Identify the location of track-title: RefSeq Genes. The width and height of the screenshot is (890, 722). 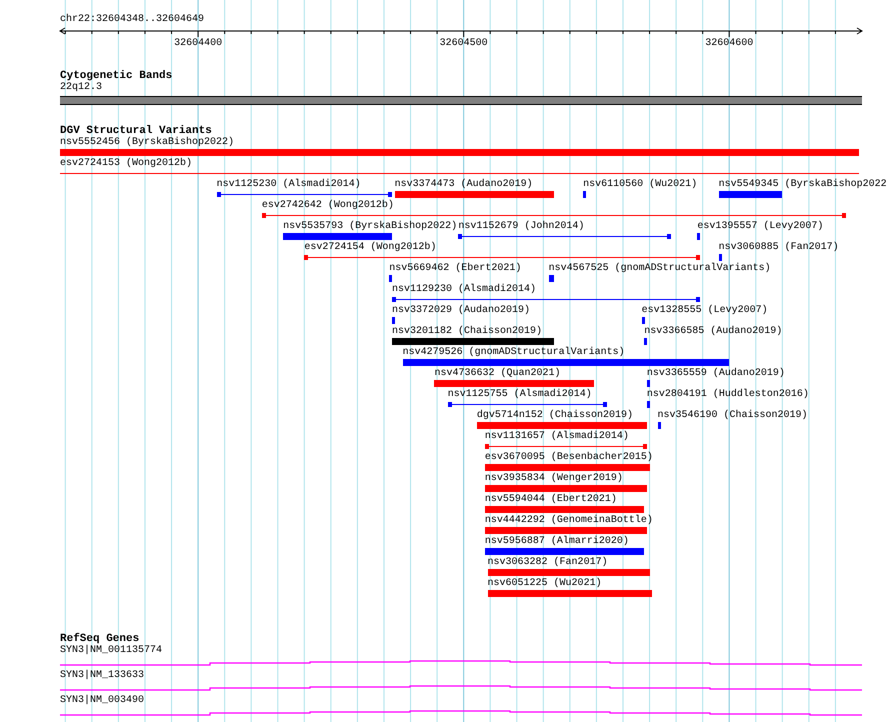
(100, 639).